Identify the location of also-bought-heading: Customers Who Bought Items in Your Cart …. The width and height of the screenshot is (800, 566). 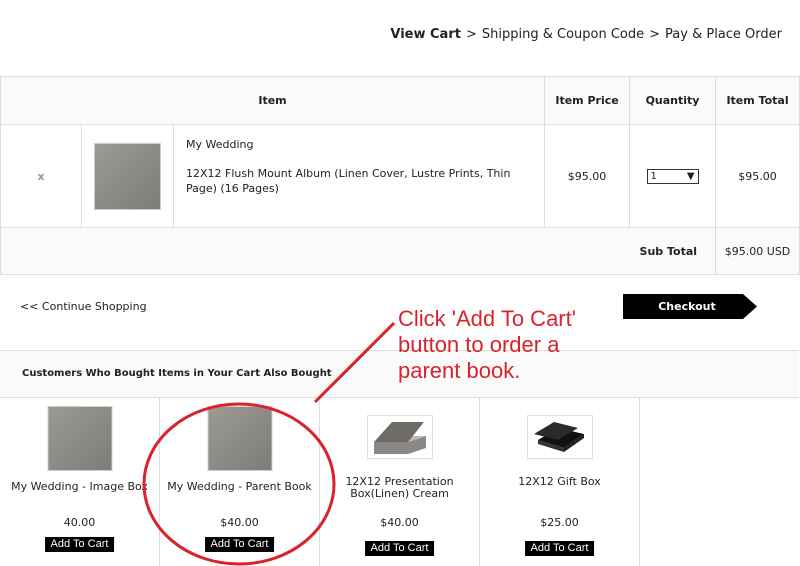
(177, 373).